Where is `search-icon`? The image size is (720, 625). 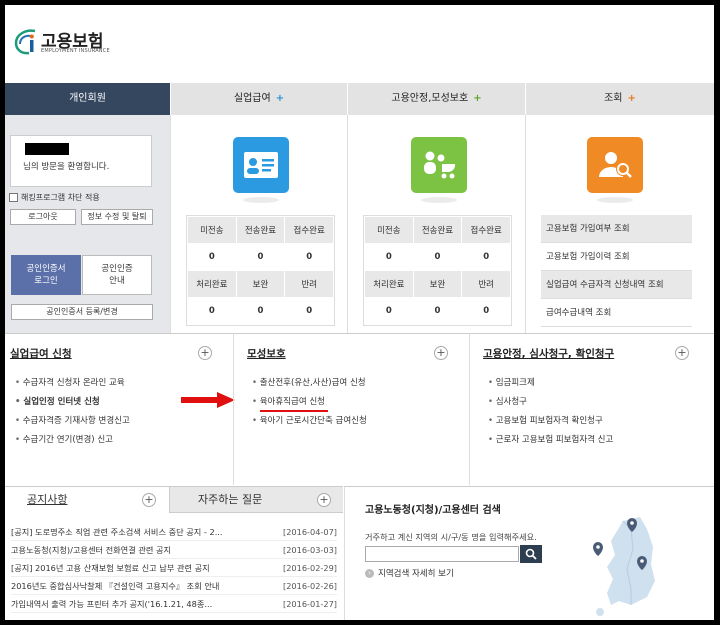
search-icon is located at coordinates (531, 554).